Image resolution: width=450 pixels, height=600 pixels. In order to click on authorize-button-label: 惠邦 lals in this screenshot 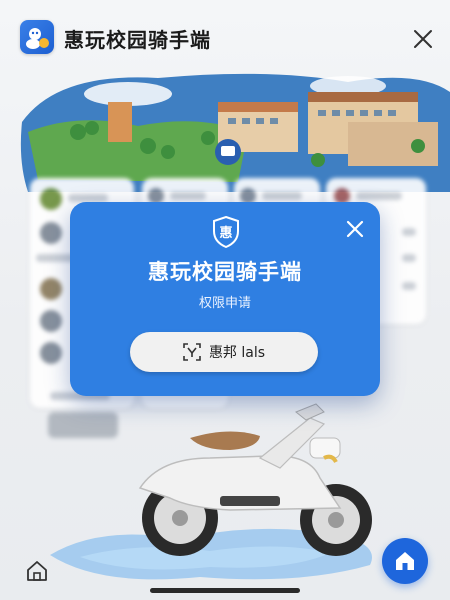, I will do `click(237, 353)`.